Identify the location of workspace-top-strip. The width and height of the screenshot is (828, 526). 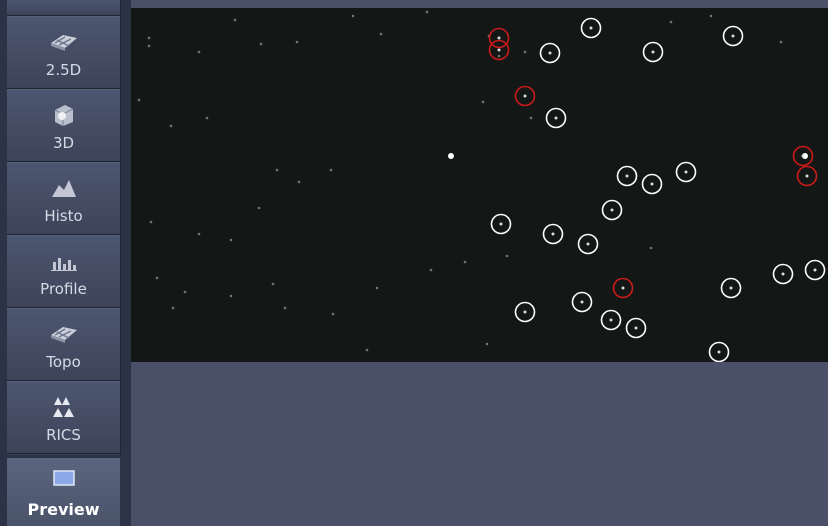
(479, 4).